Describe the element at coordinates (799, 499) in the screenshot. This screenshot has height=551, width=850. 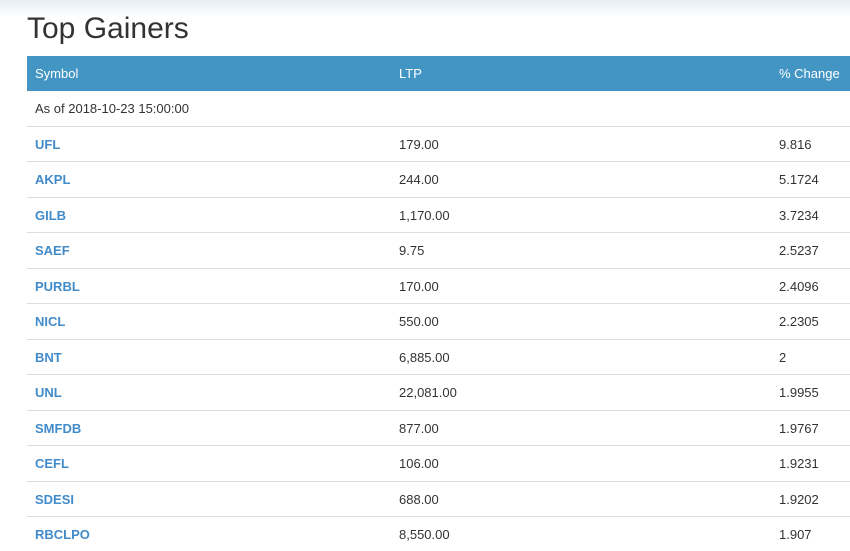
I see `change-cell: 1.9202` at that location.